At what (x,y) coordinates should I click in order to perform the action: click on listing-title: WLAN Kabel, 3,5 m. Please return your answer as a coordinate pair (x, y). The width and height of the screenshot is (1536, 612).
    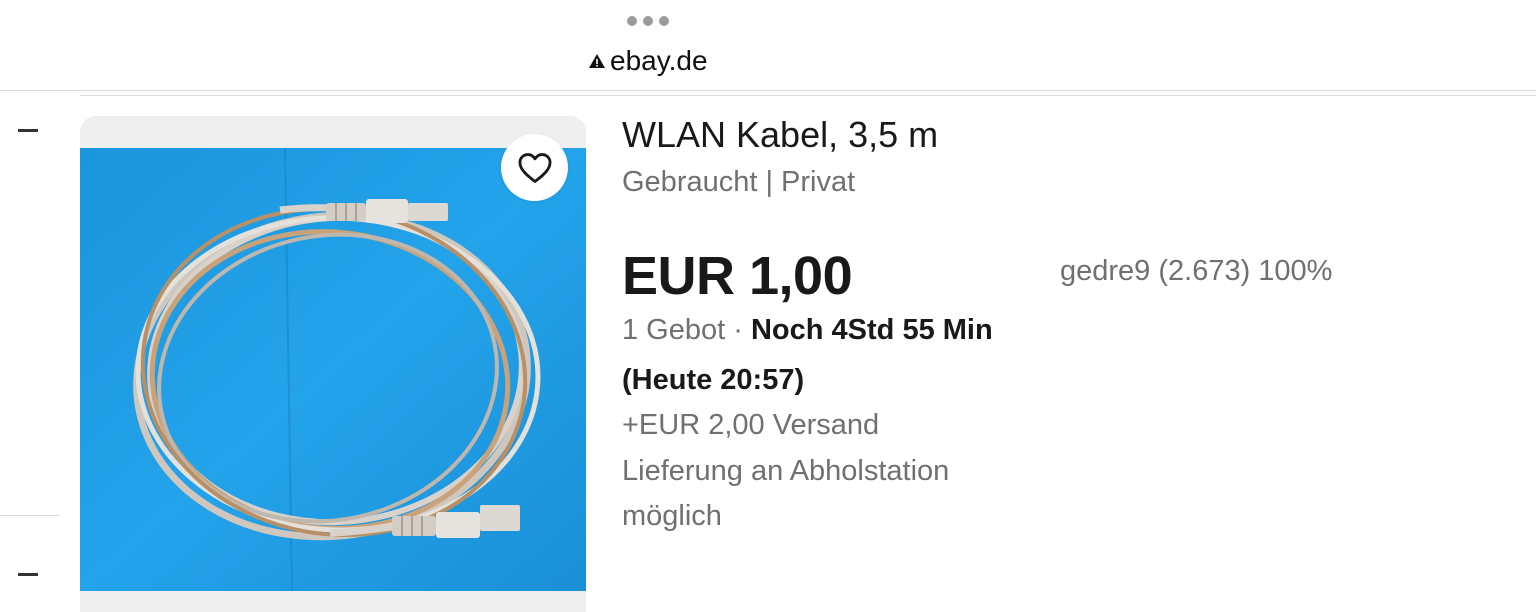
    Looking at the image, I should click on (780, 135).